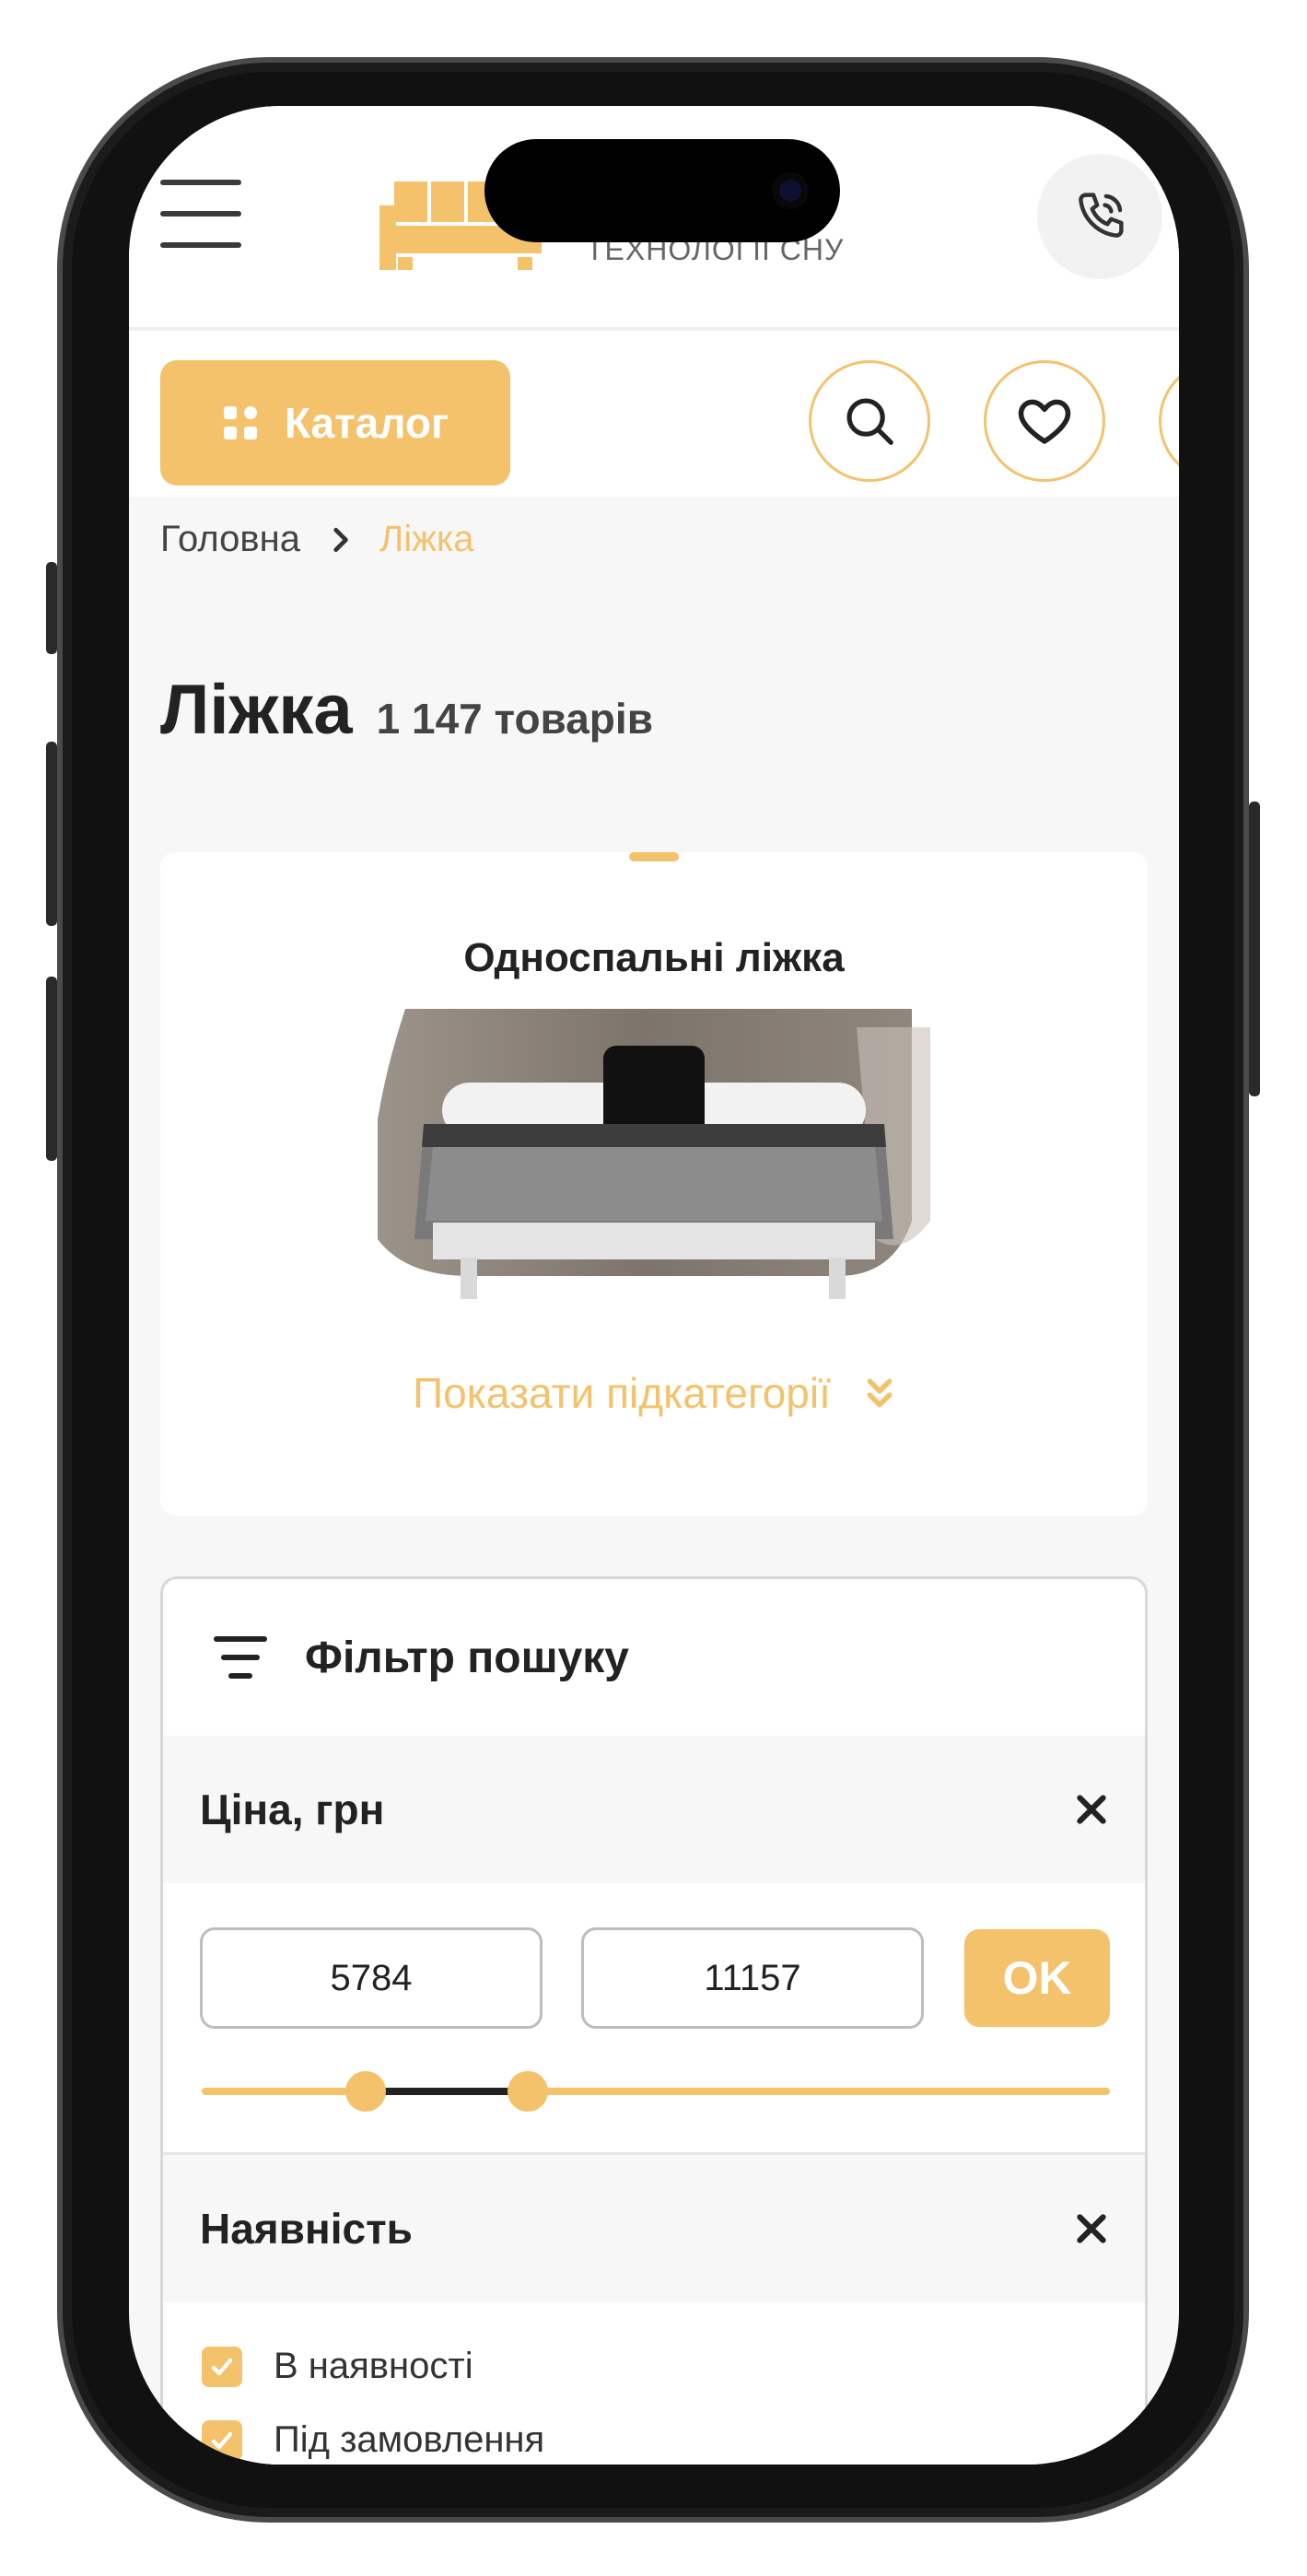 This screenshot has height=2576, width=1307. I want to click on price-slider-max-handle, so click(528, 2091).